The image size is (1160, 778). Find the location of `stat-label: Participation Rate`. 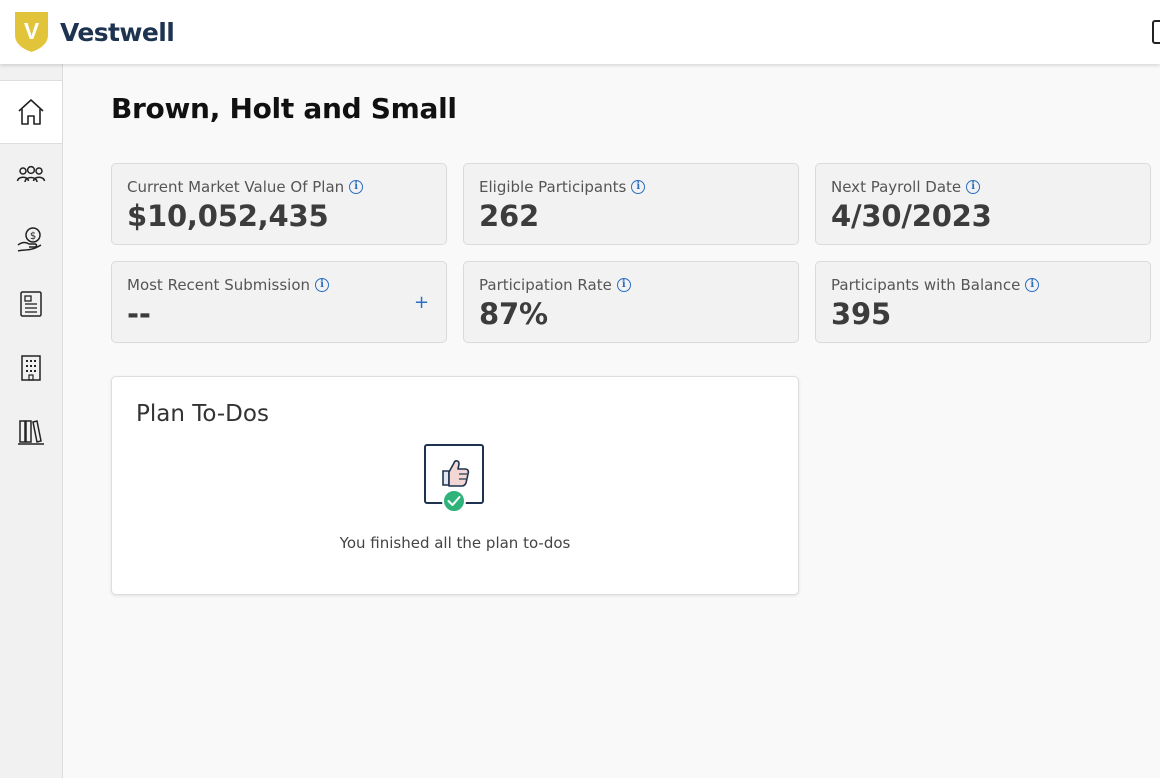

stat-label: Participation Rate is located at coordinates (545, 285).